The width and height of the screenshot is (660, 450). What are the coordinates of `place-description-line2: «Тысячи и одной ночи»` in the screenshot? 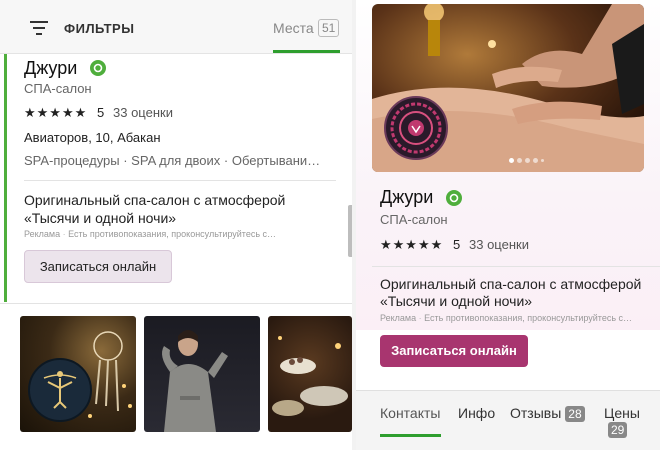 It's located at (456, 301).